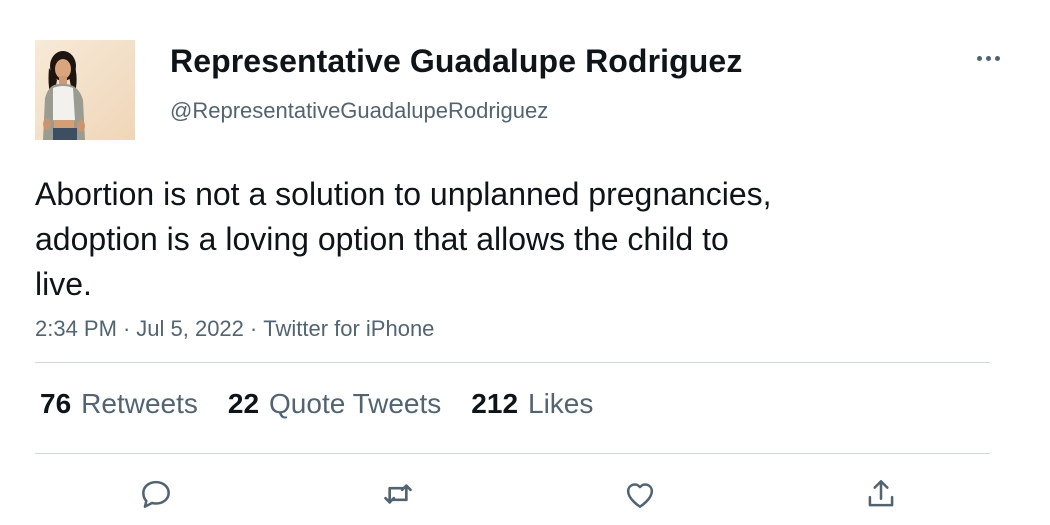  I want to click on display-name: Representative Guadalupe Rodriguez, so click(456, 61).